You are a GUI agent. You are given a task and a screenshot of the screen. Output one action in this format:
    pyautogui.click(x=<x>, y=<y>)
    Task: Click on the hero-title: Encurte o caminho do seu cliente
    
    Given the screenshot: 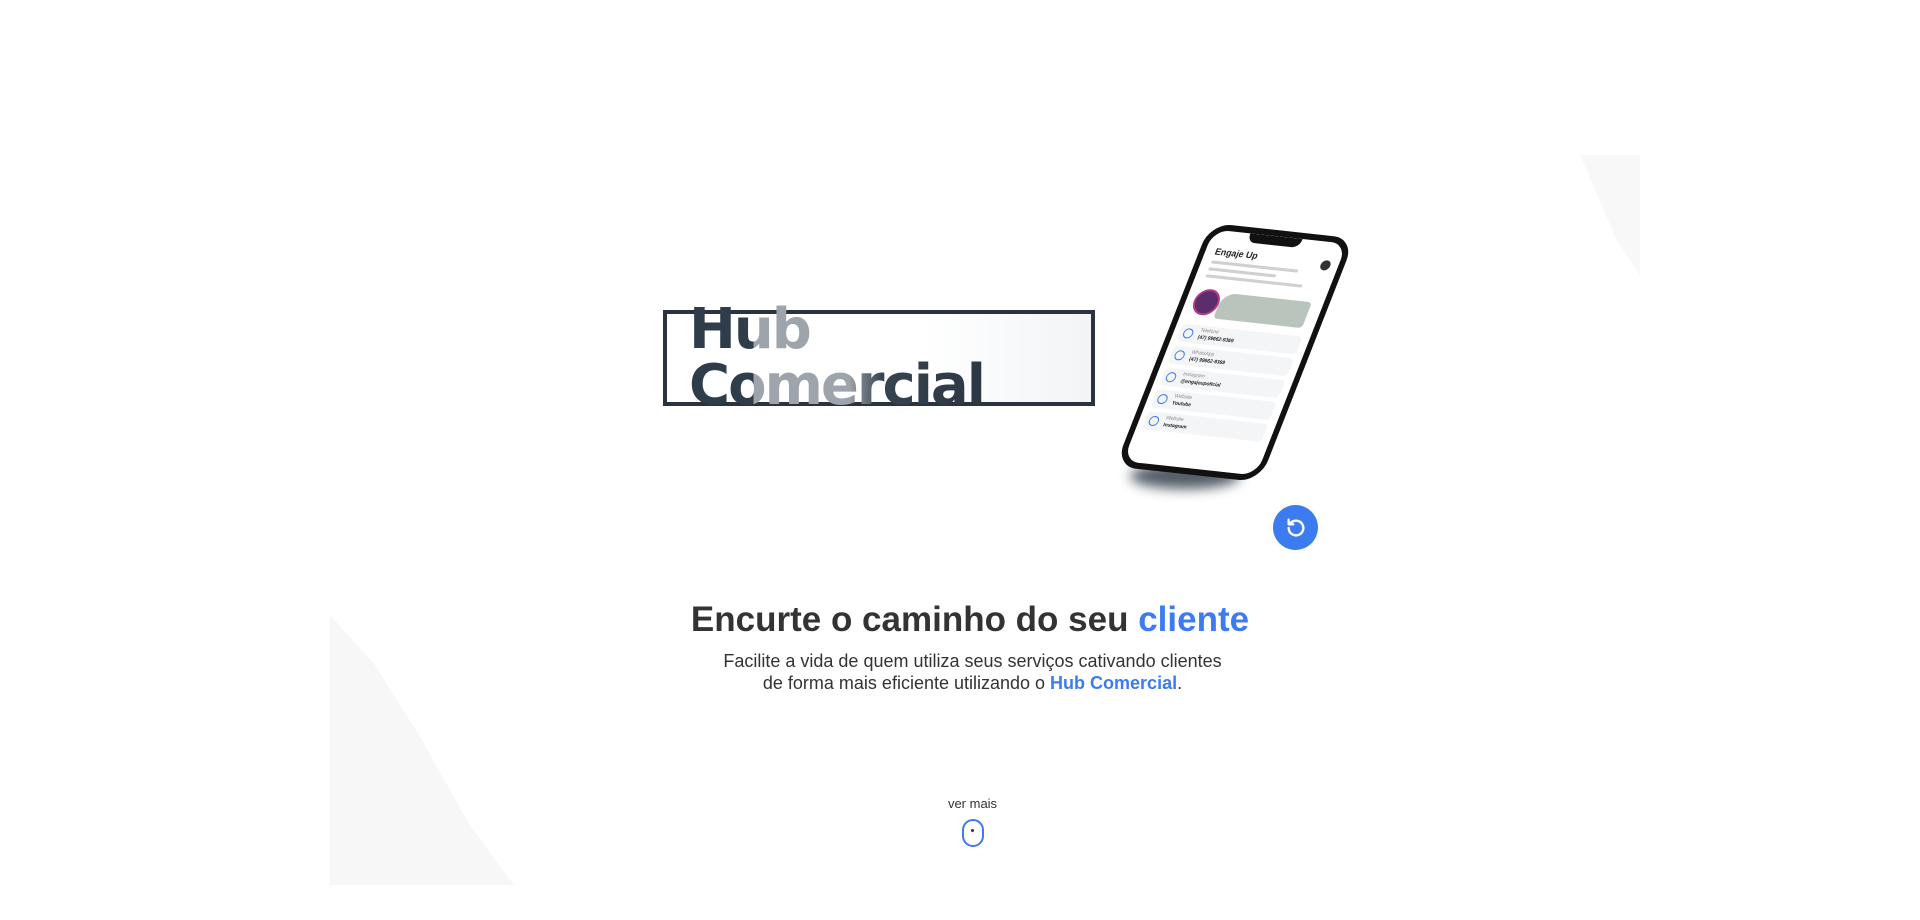 What is the action you would take?
    pyautogui.click(x=960, y=620)
    